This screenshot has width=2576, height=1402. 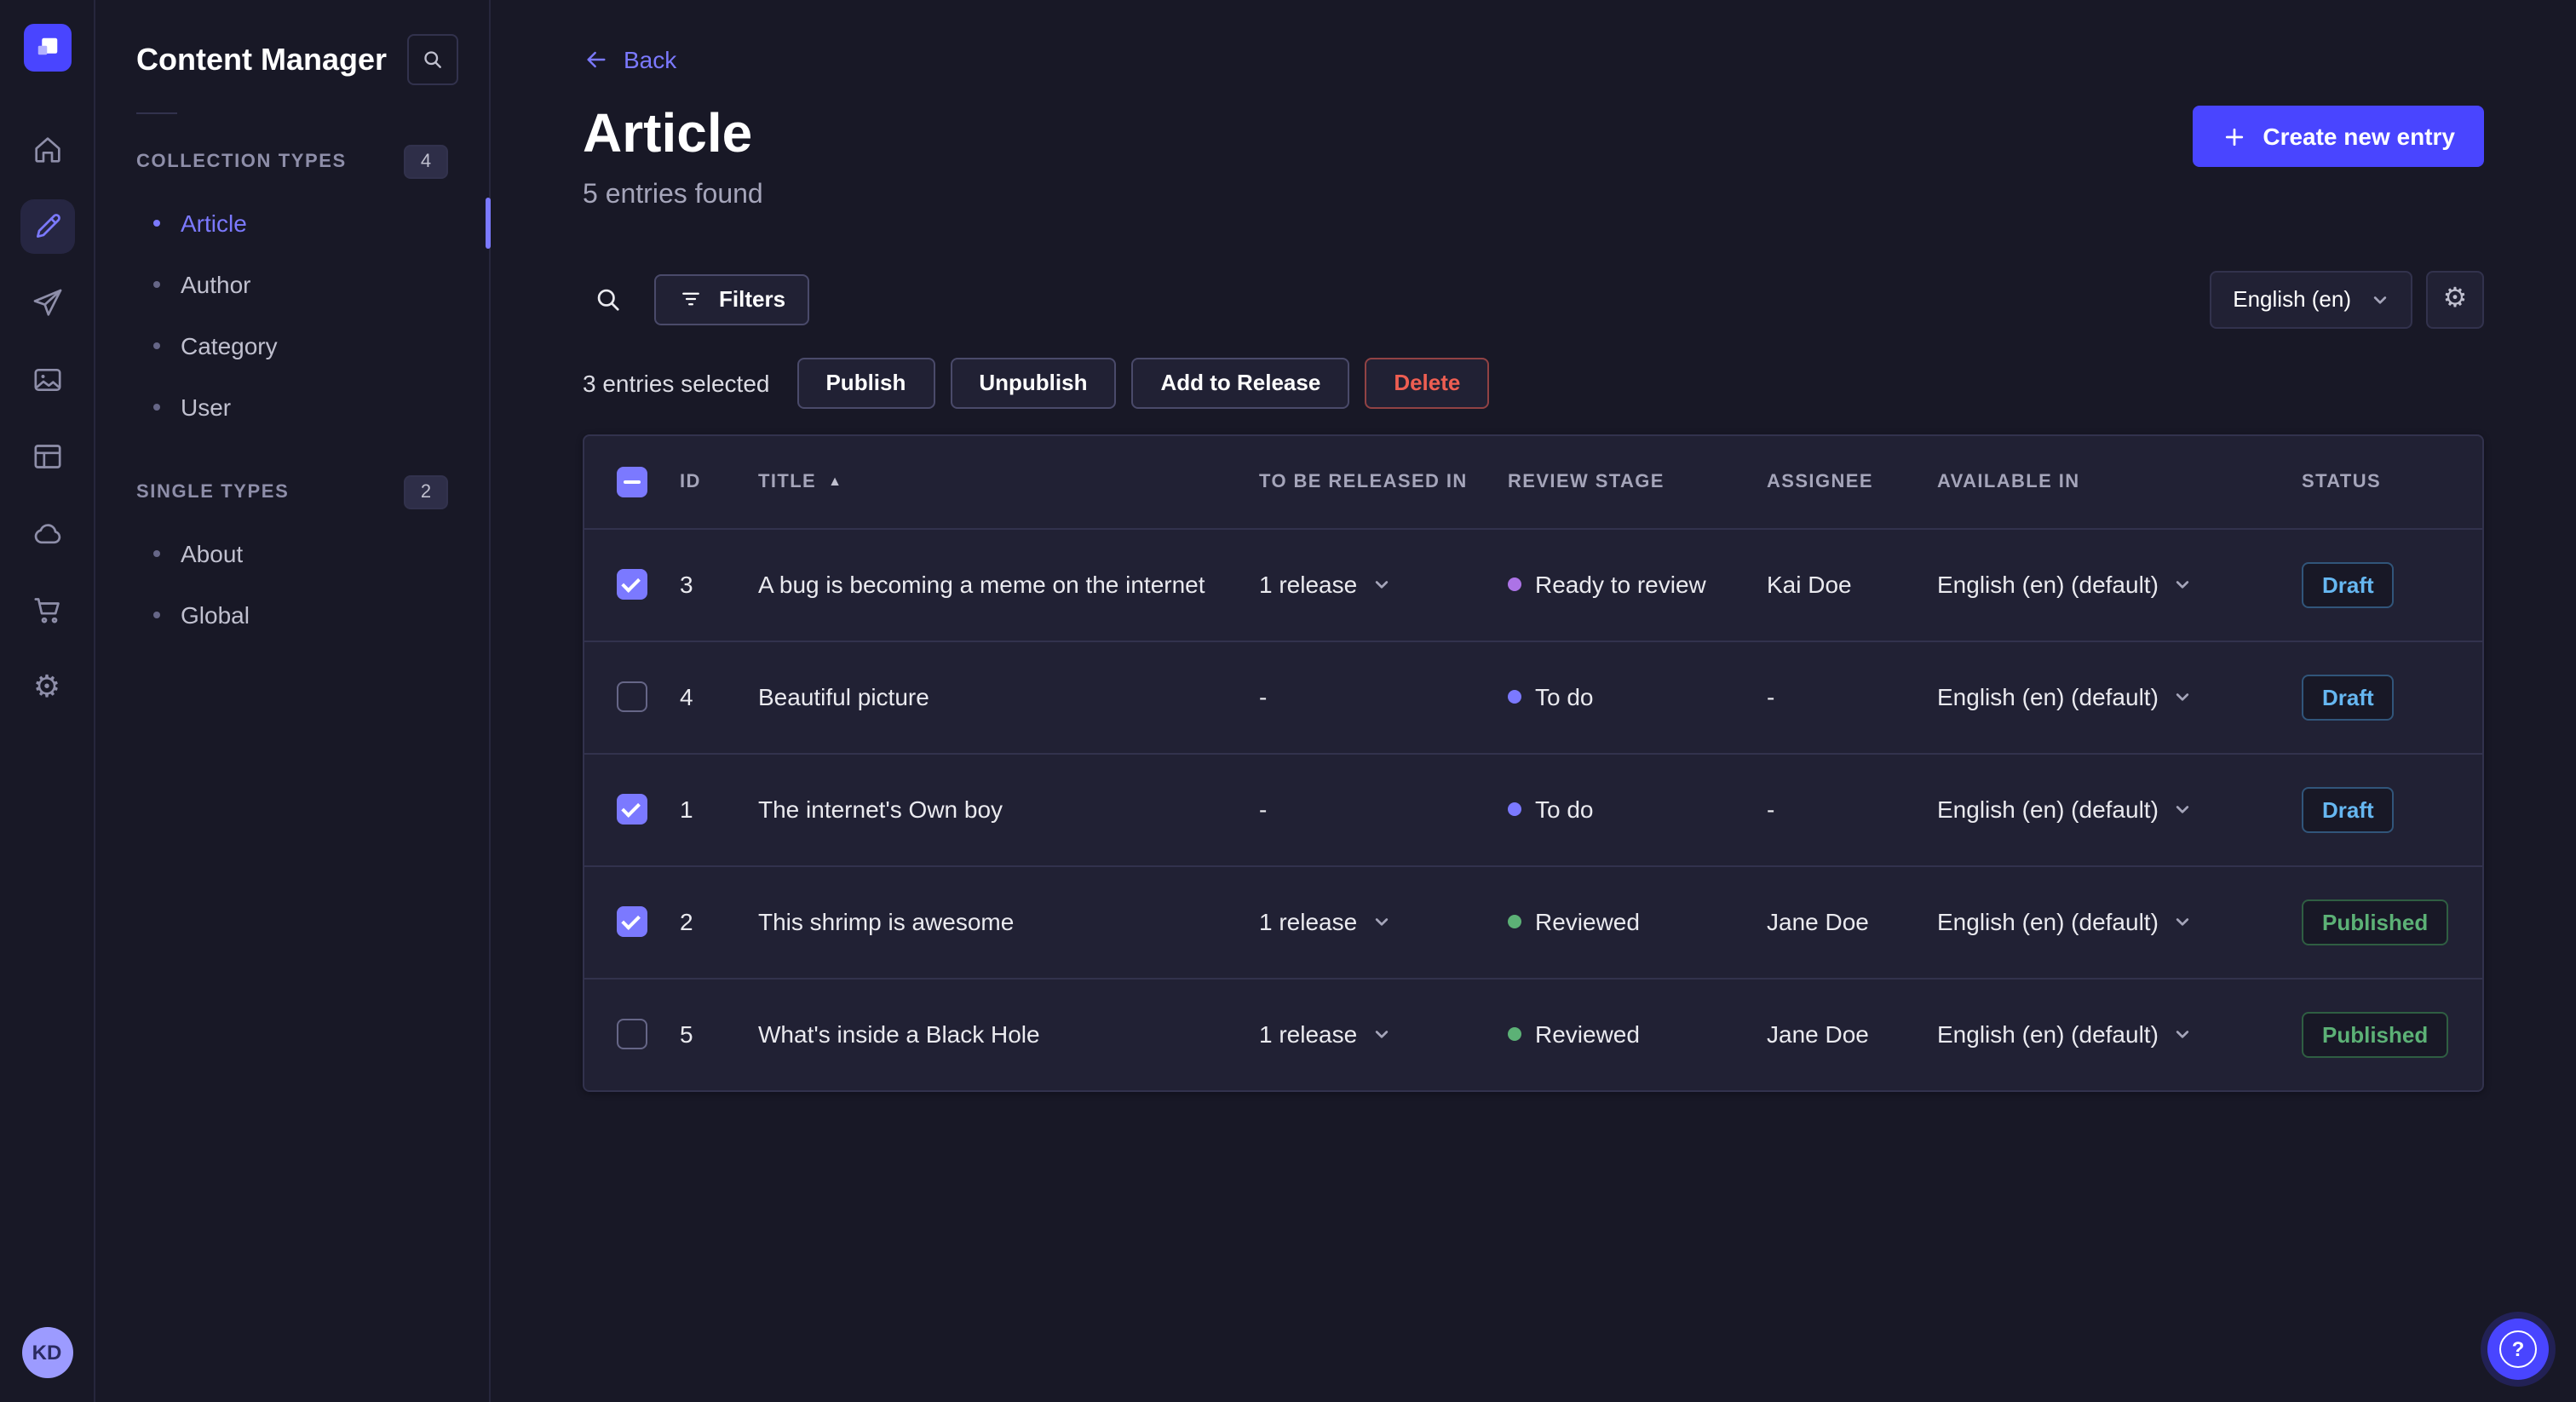 What do you see at coordinates (691, 299) in the screenshot?
I see `filter-icon` at bounding box center [691, 299].